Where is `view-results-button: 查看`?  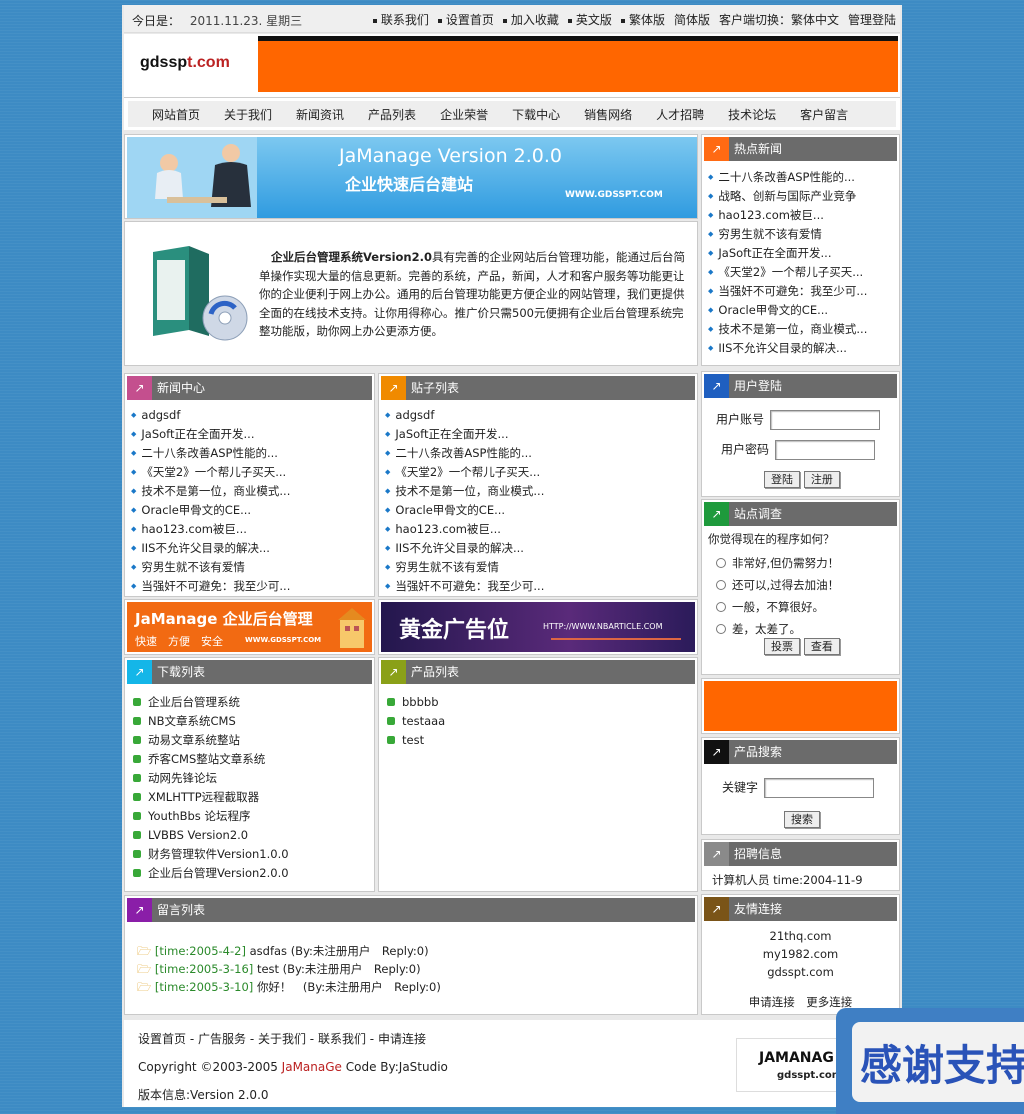
view-results-button: 查看 is located at coordinates (821, 646).